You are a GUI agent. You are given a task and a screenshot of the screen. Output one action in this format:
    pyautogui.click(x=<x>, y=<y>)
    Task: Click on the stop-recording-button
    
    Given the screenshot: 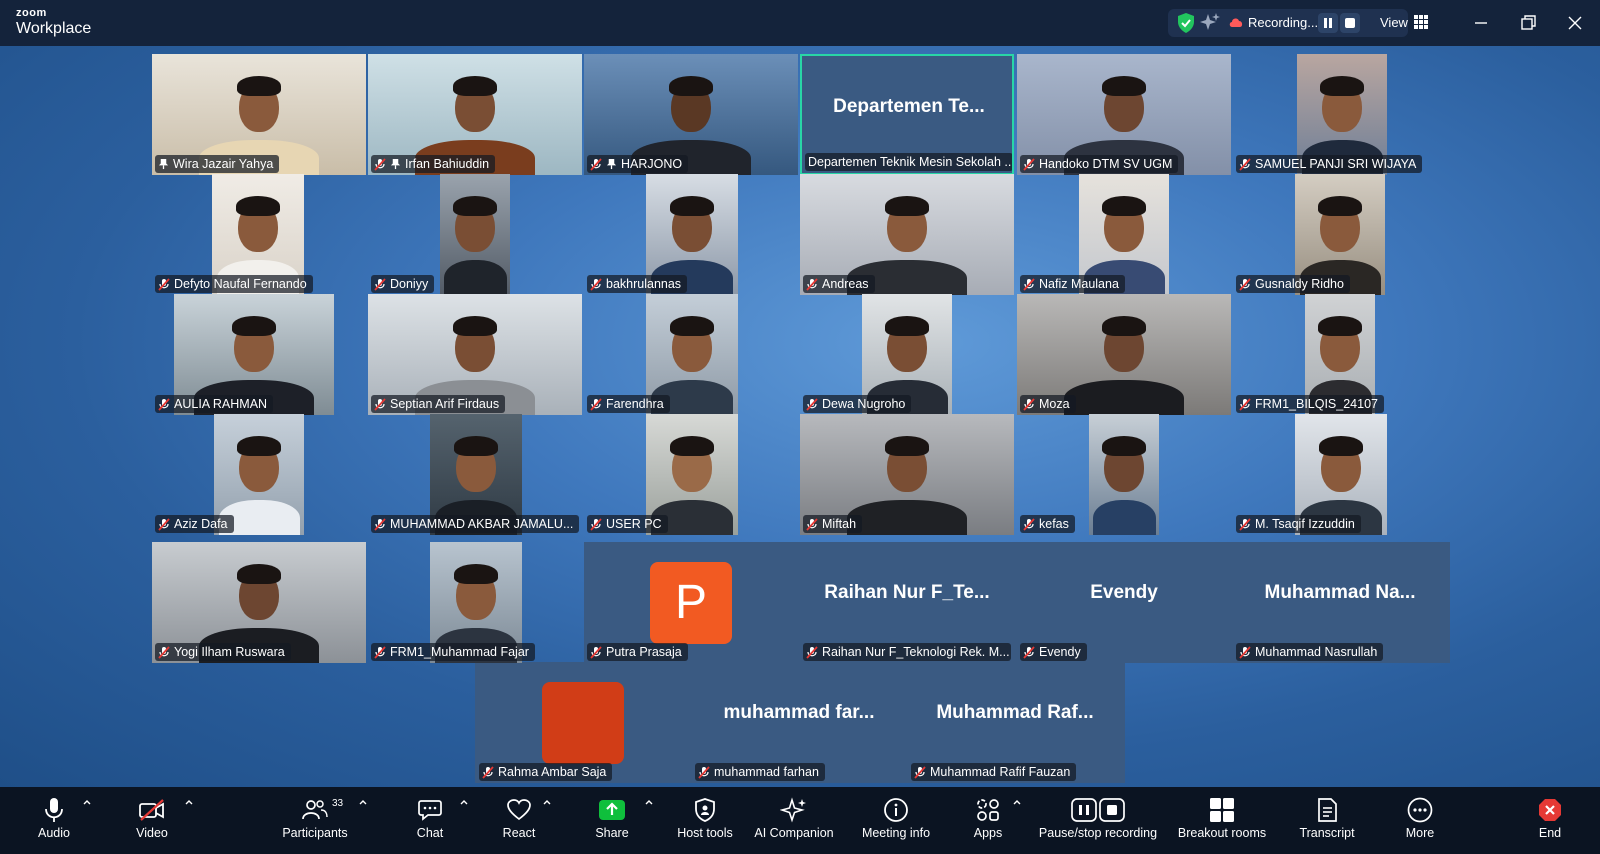 What is the action you would take?
    pyautogui.click(x=1350, y=23)
    